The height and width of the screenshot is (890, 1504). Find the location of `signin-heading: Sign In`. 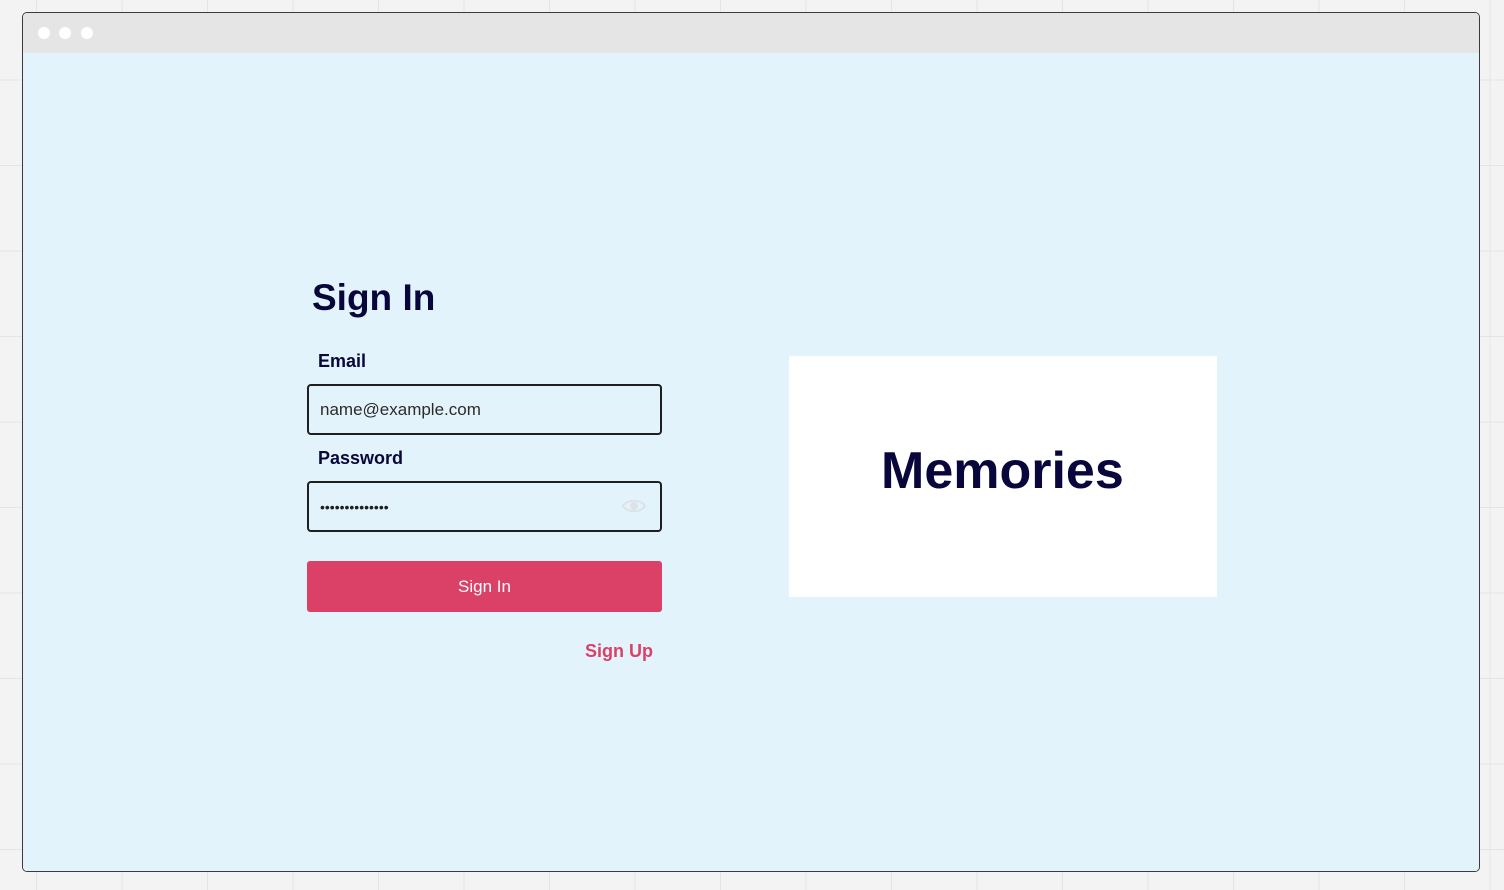

signin-heading: Sign In is located at coordinates (374, 297).